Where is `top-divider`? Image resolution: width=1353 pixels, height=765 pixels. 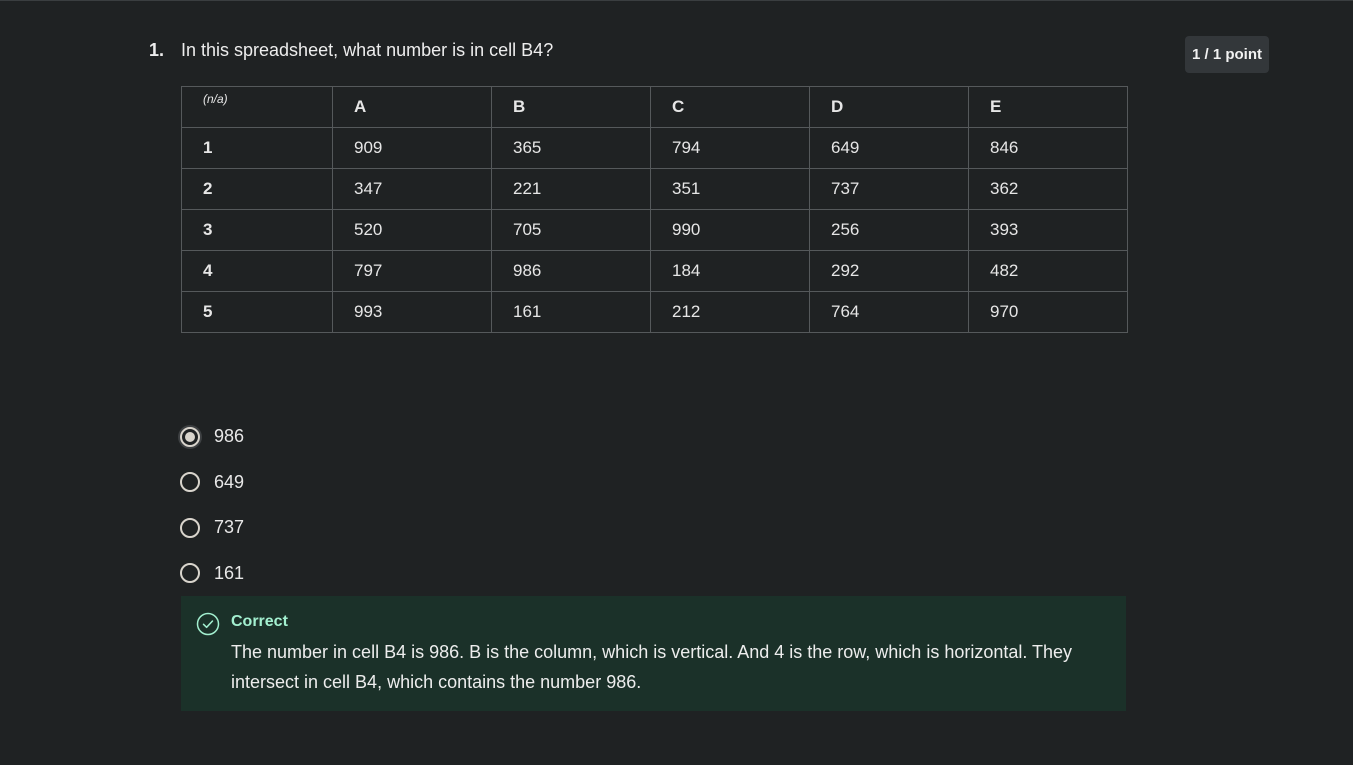
top-divider is located at coordinates (676, 0).